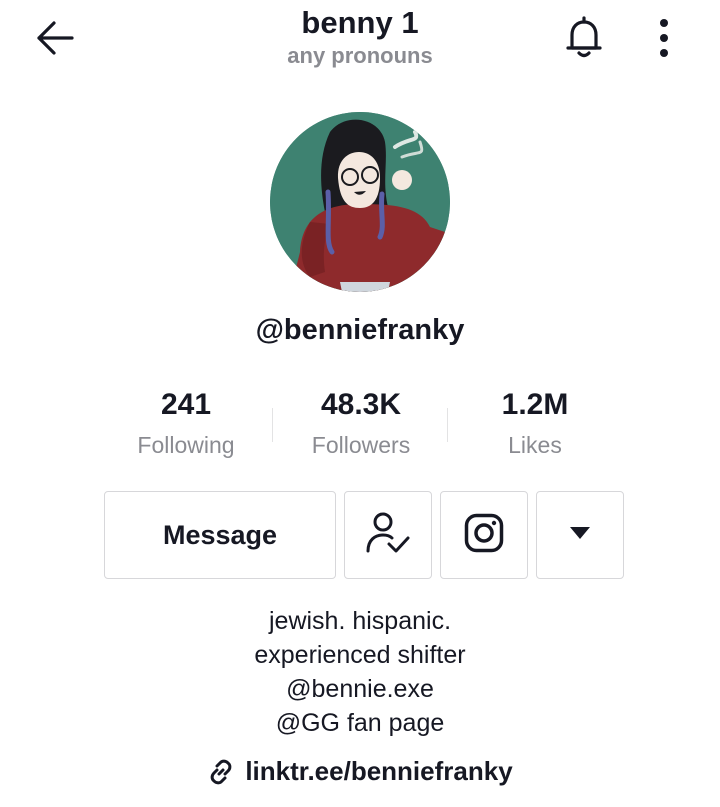  What do you see at coordinates (360, 655) in the screenshot?
I see `bio-line: experienced shifter` at bounding box center [360, 655].